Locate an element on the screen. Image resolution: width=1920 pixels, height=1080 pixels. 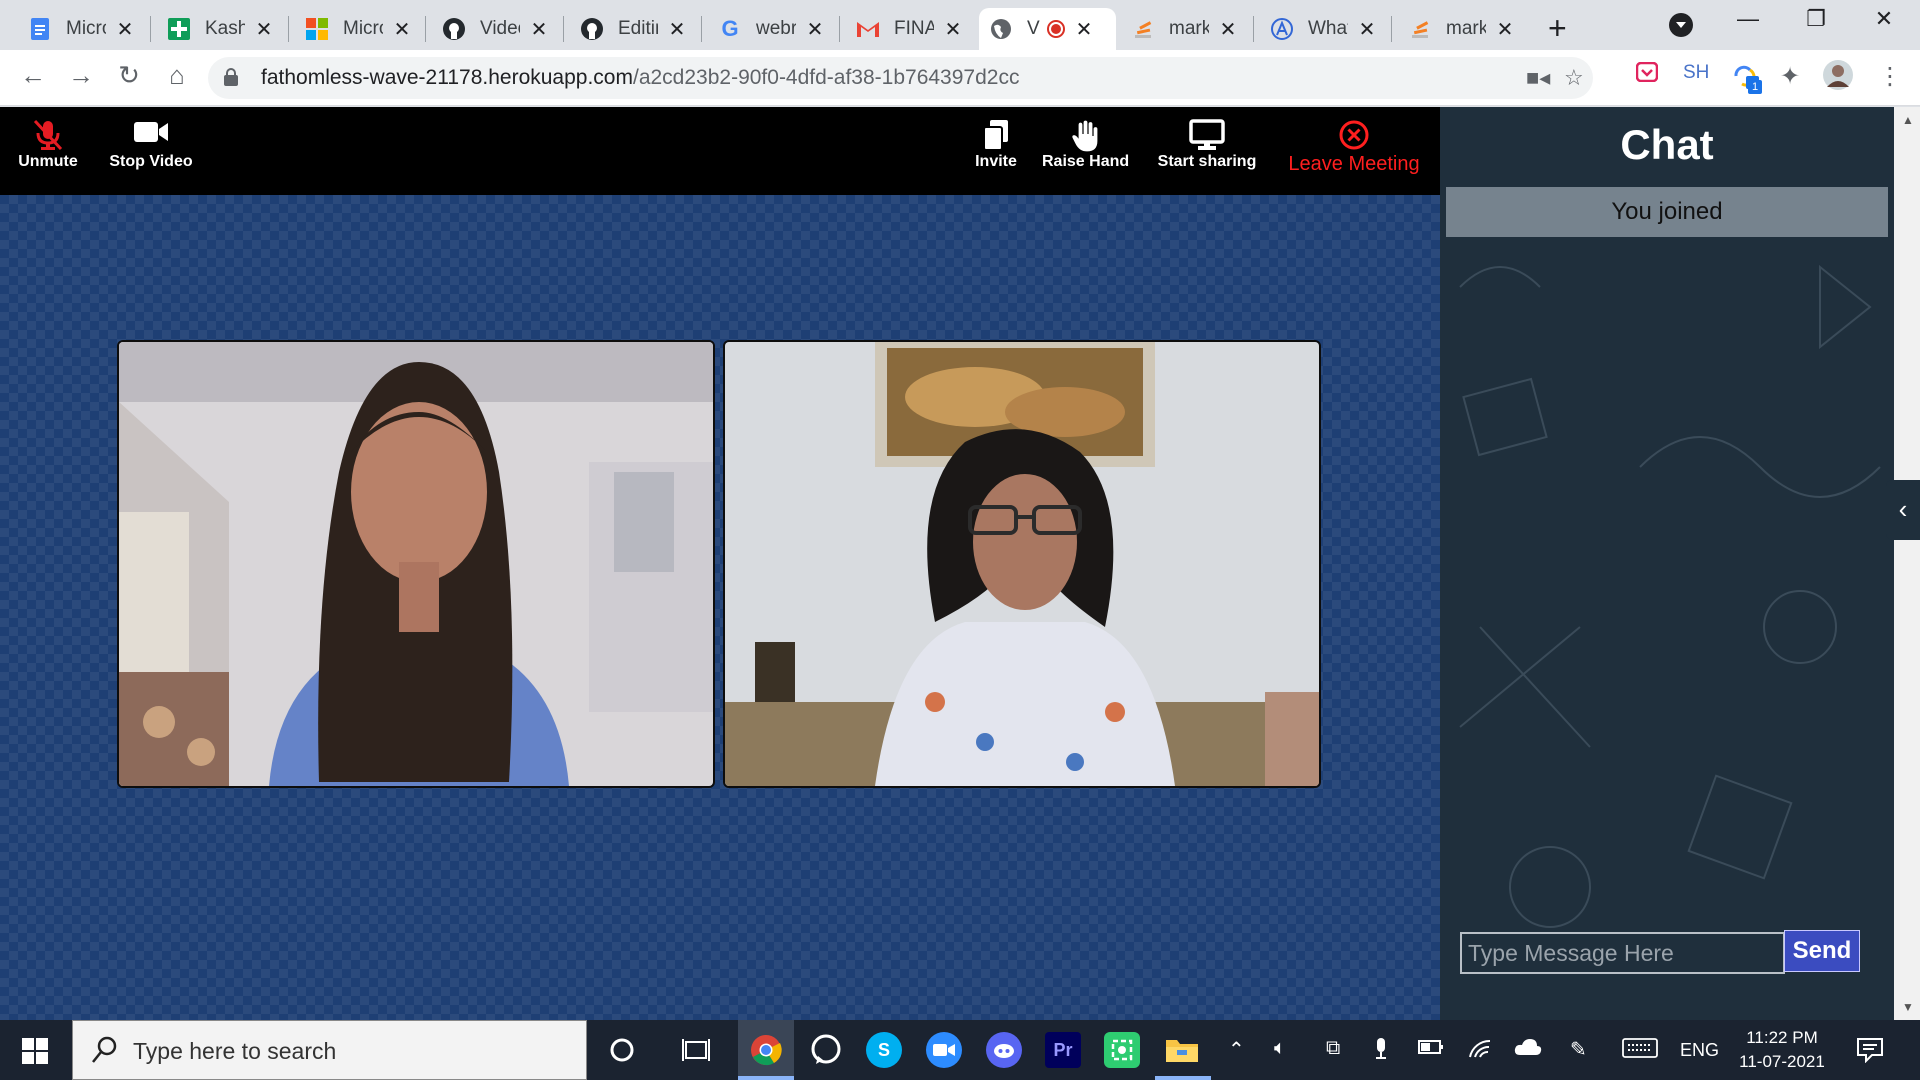
reload-icon: ↻ is located at coordinates (129, 75).